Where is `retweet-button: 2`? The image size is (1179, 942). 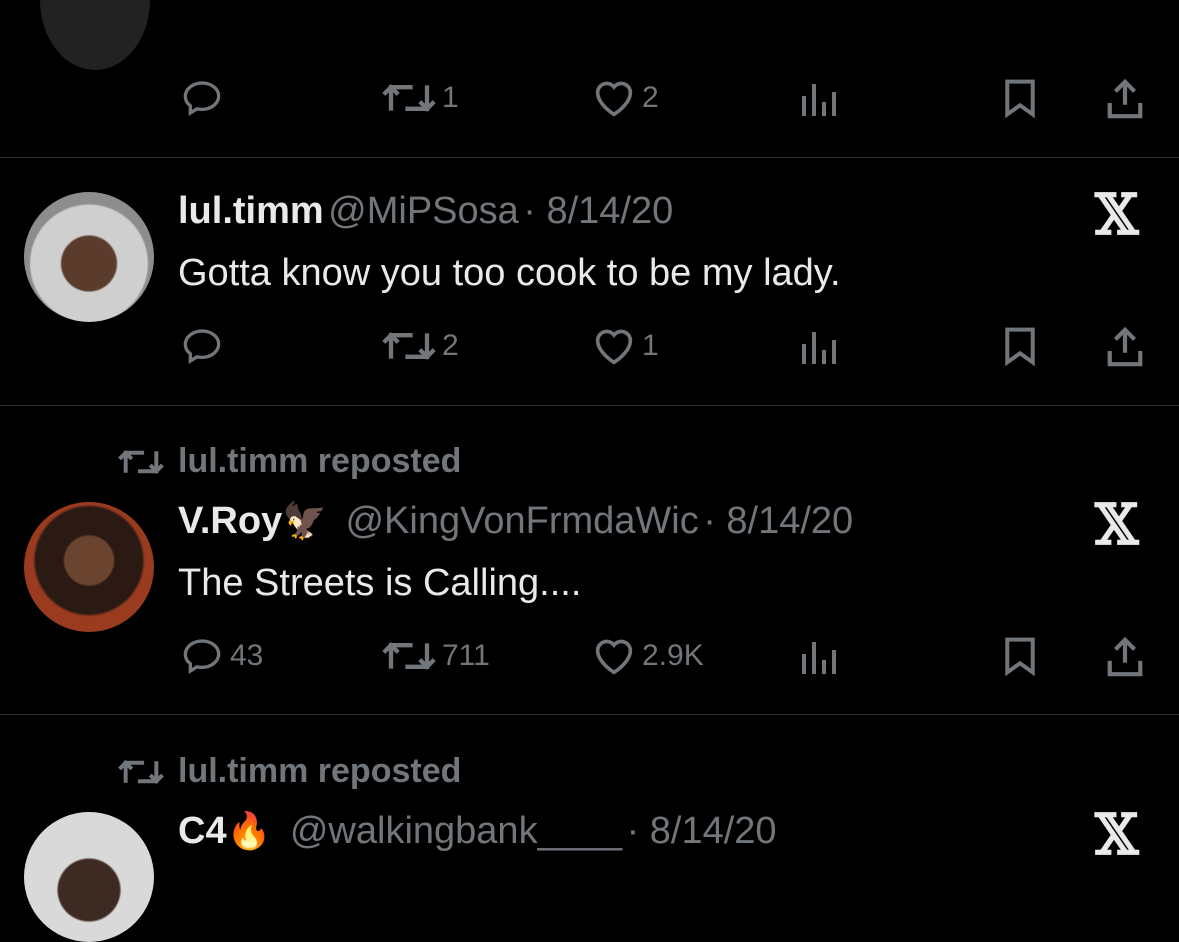 retweet-button: 2 is located at coordinates (420, 346).